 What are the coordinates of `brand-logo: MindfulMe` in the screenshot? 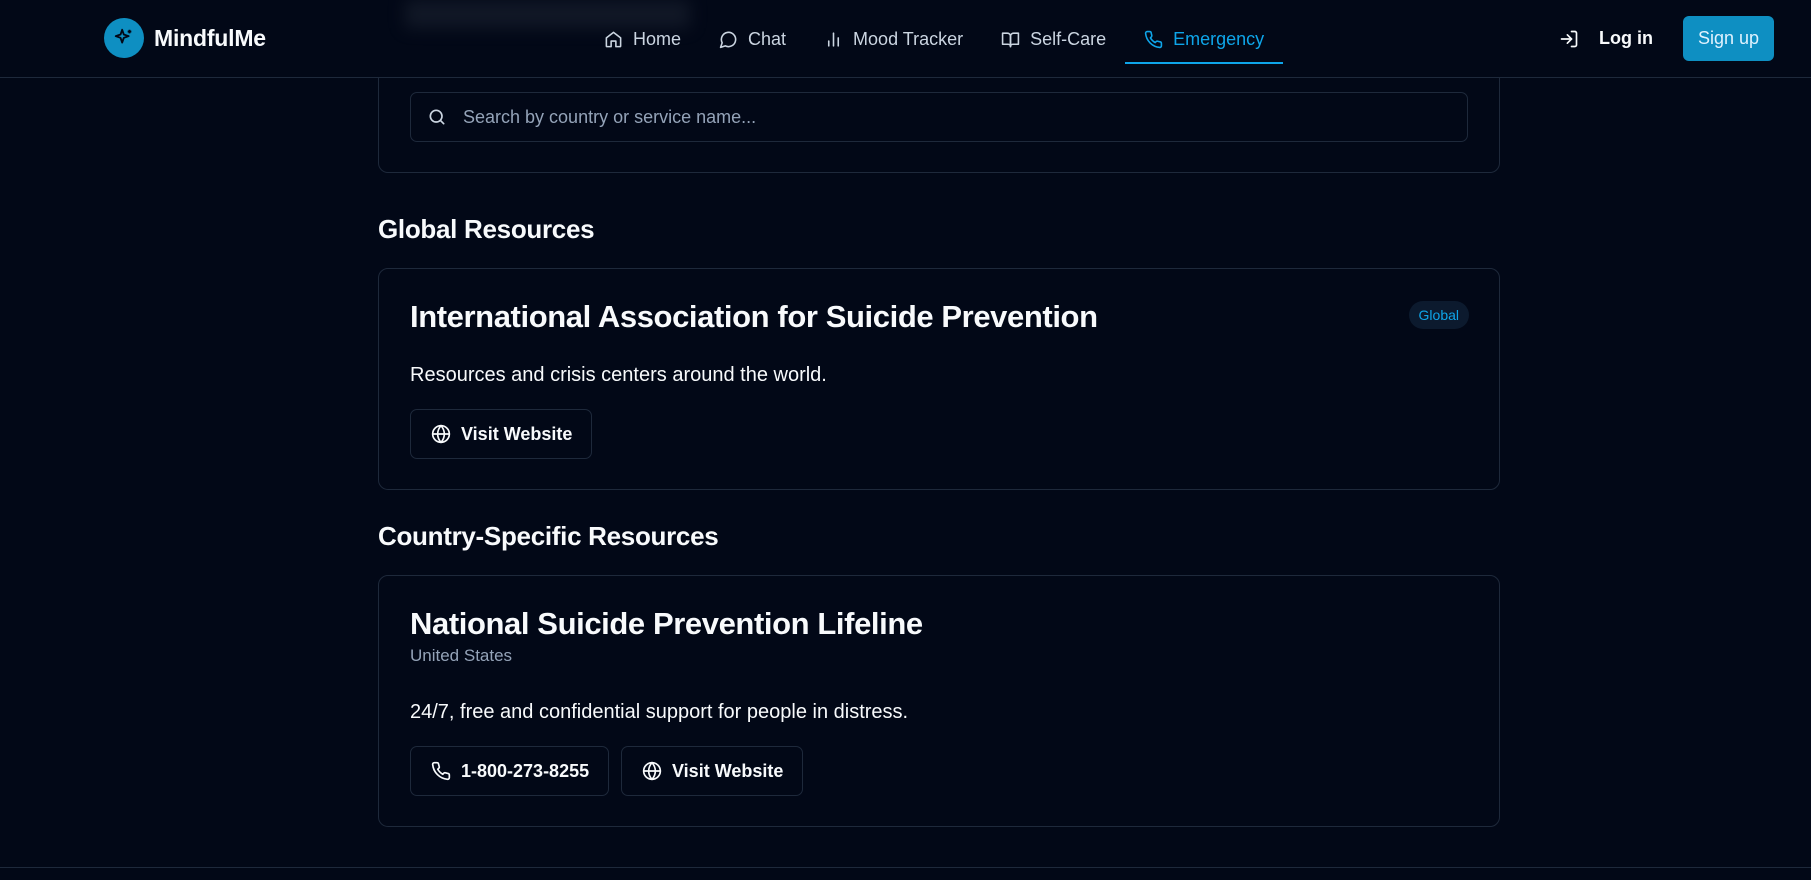 It's located at (185, 38).